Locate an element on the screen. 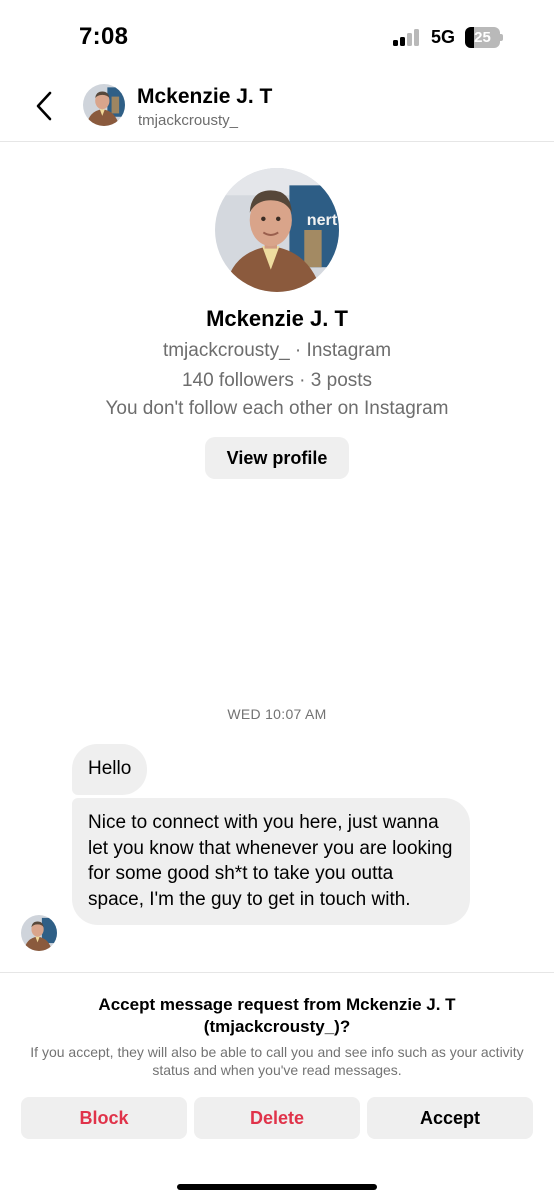 The image size is (554, 1200). header-handle: tmjackcrousty_ is located at coordinates (188, 120).